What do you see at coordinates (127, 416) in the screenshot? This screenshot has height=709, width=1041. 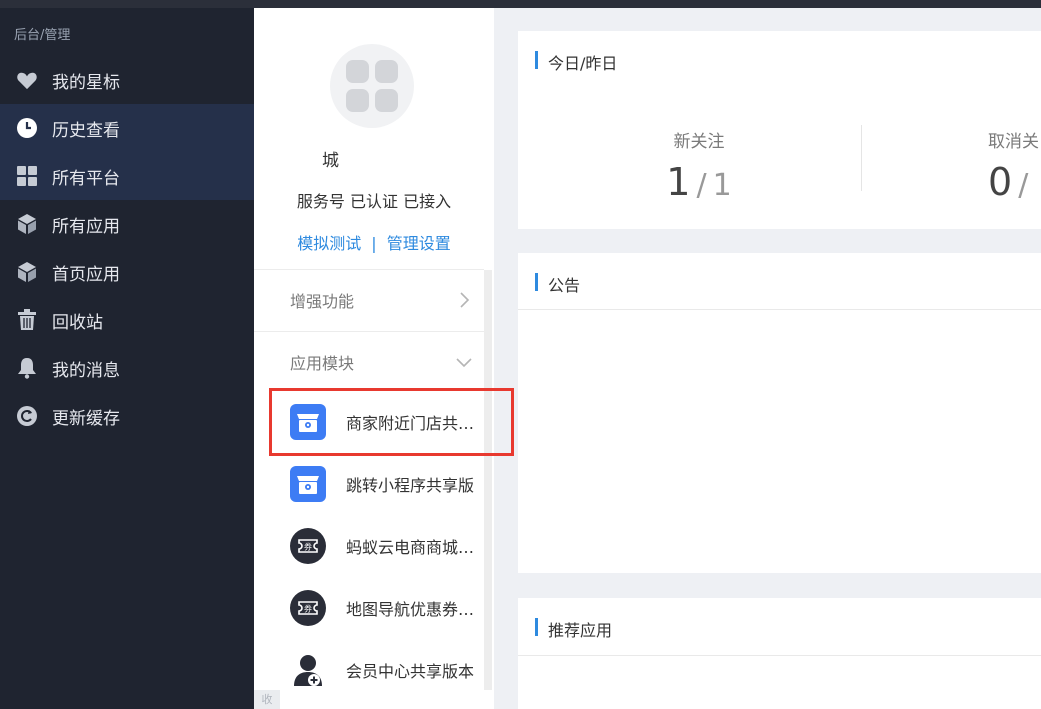 I see `sidebar-item-refresh-cache: 更新缓存` at bounding box center [127, 416].